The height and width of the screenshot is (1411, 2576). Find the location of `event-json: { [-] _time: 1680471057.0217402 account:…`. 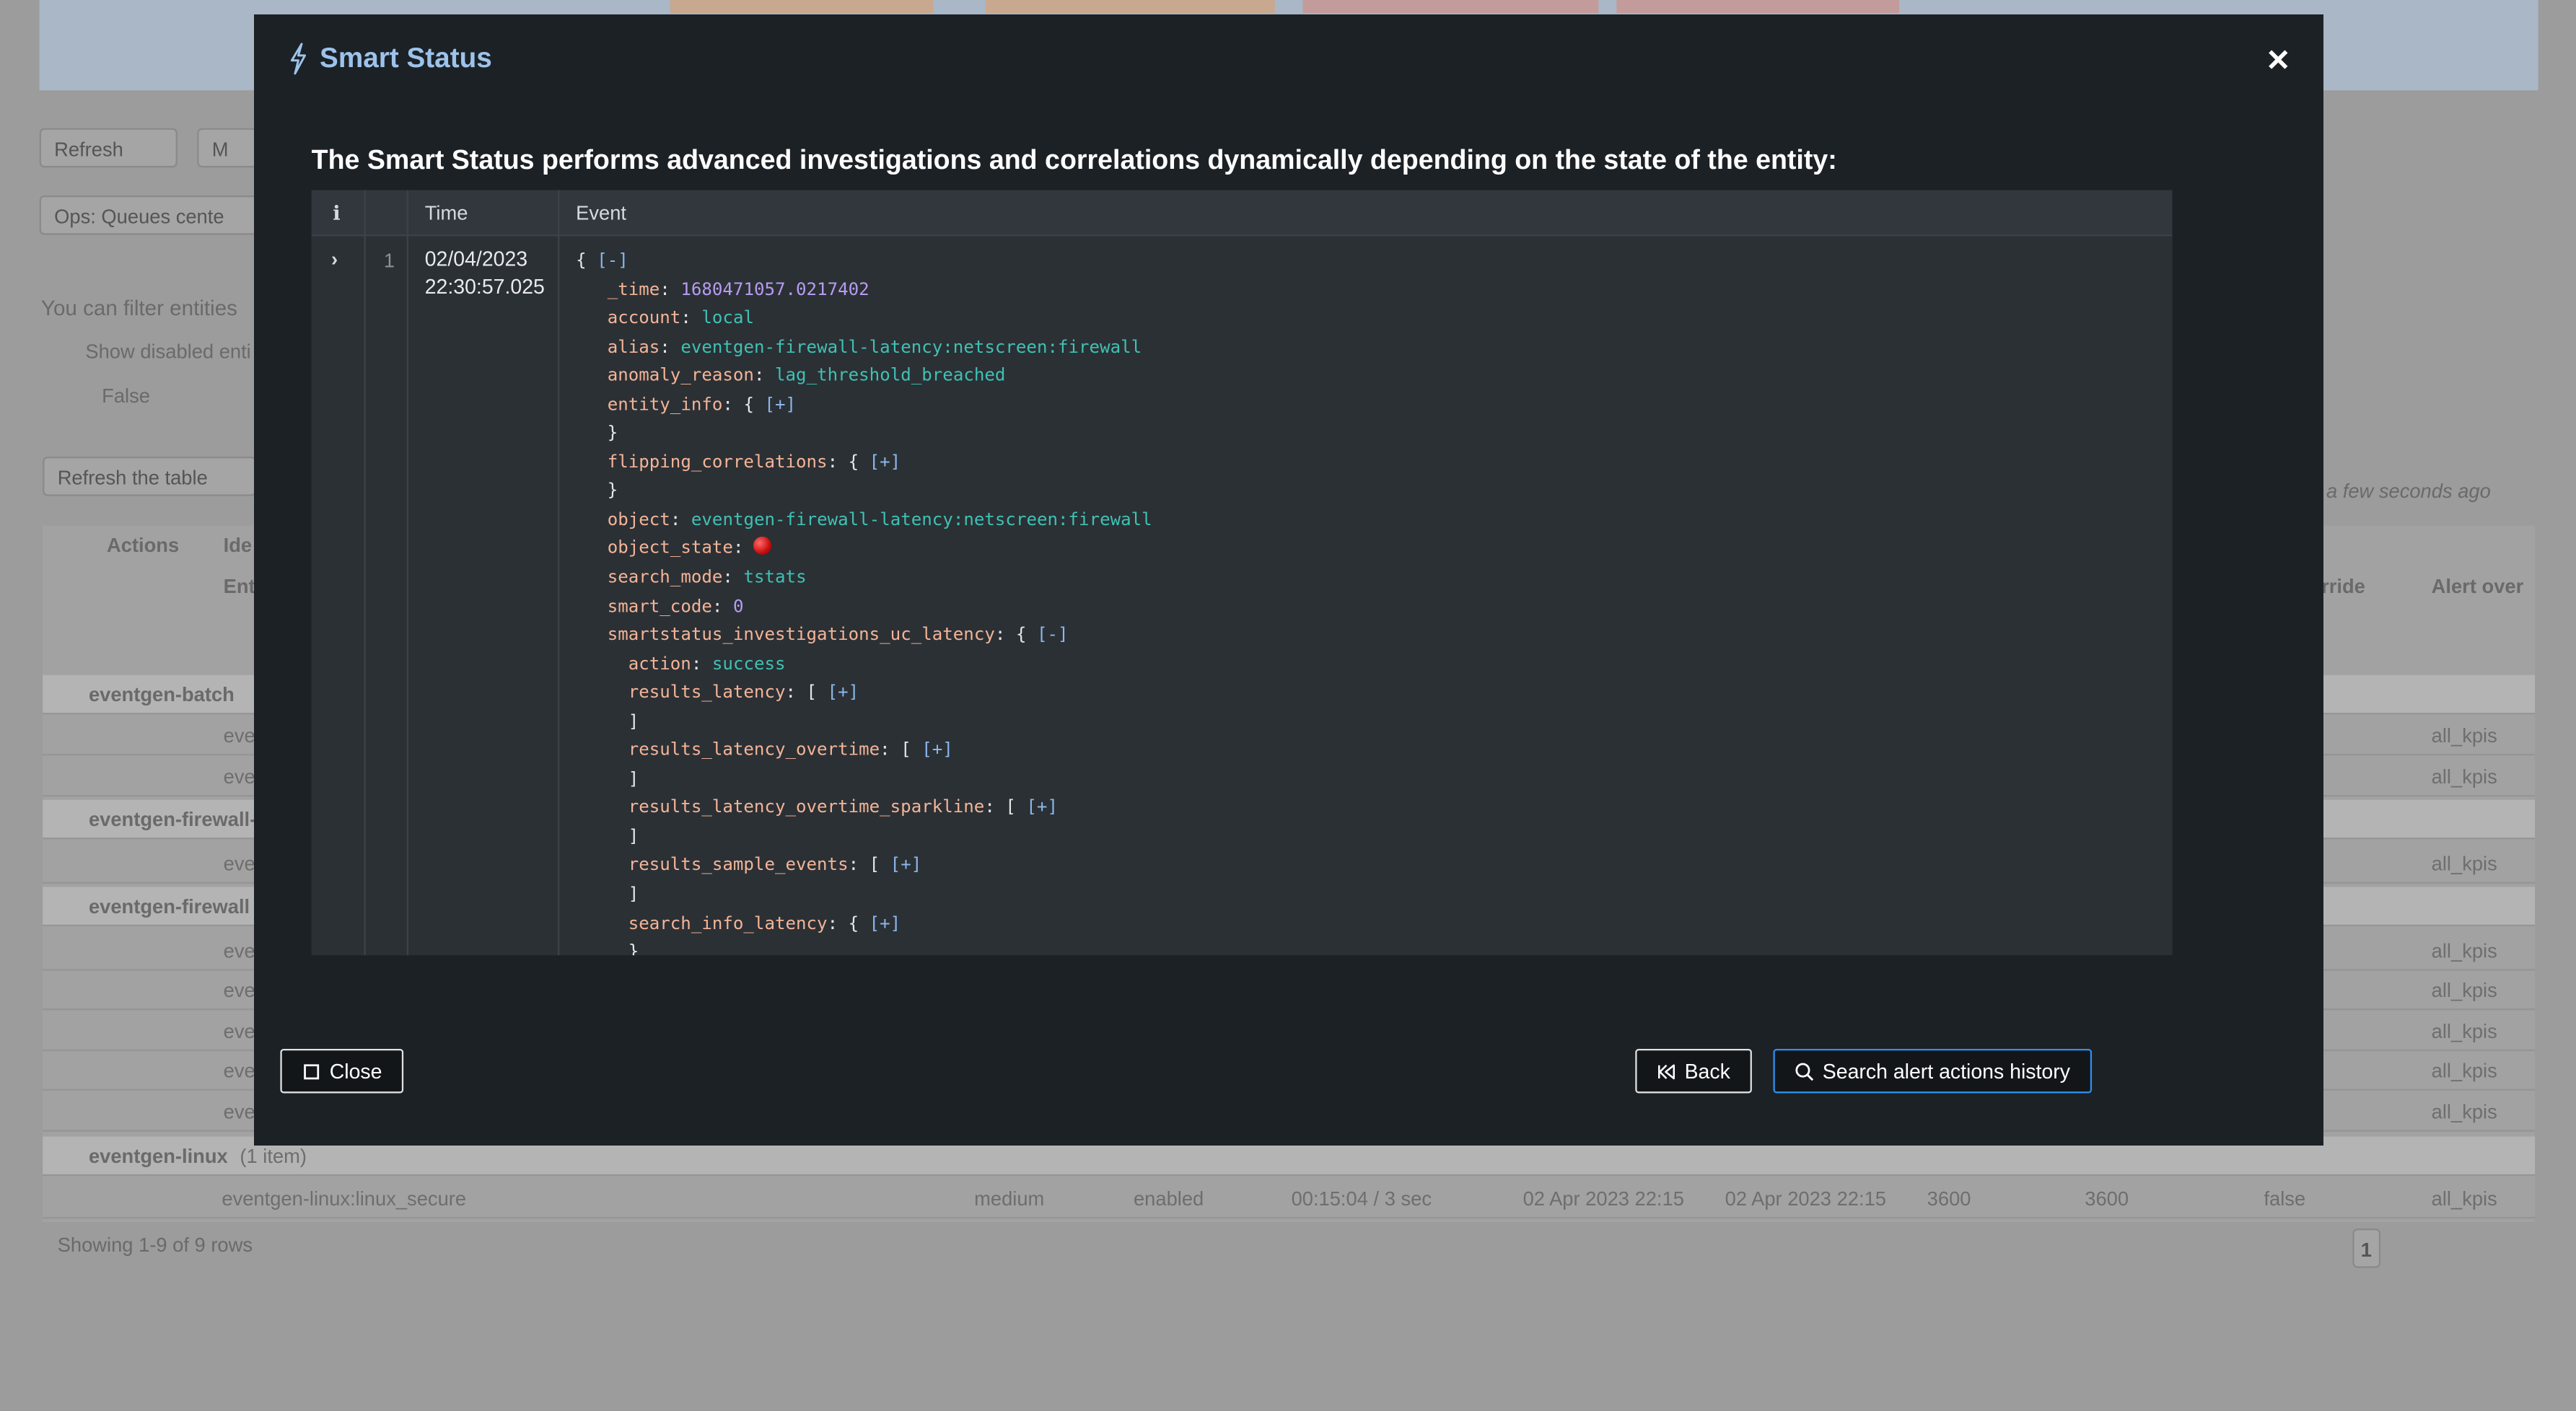

event-json: { [-] _time: 1680471057.0217402 account:… is located at coordinates (864, 603).